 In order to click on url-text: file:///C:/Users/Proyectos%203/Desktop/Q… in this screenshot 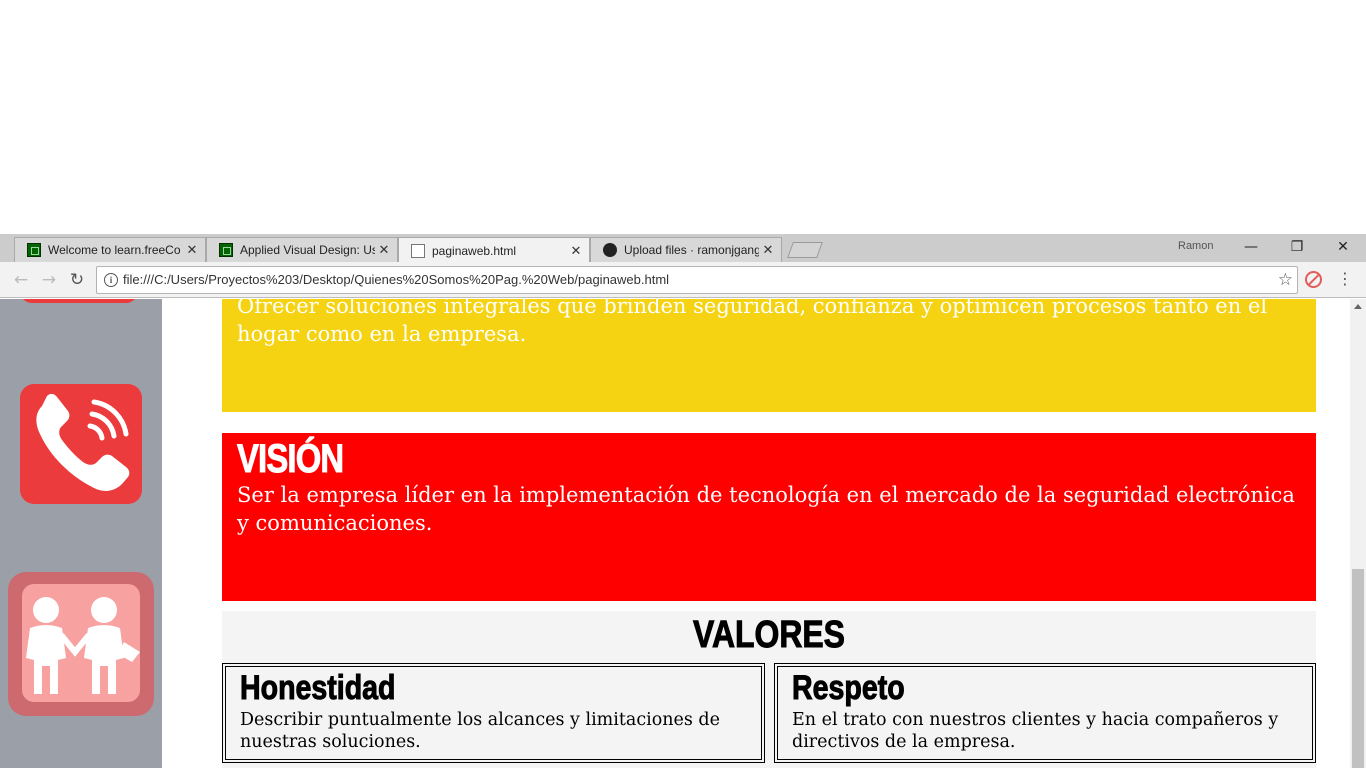, I will do `click(396, 279)`.